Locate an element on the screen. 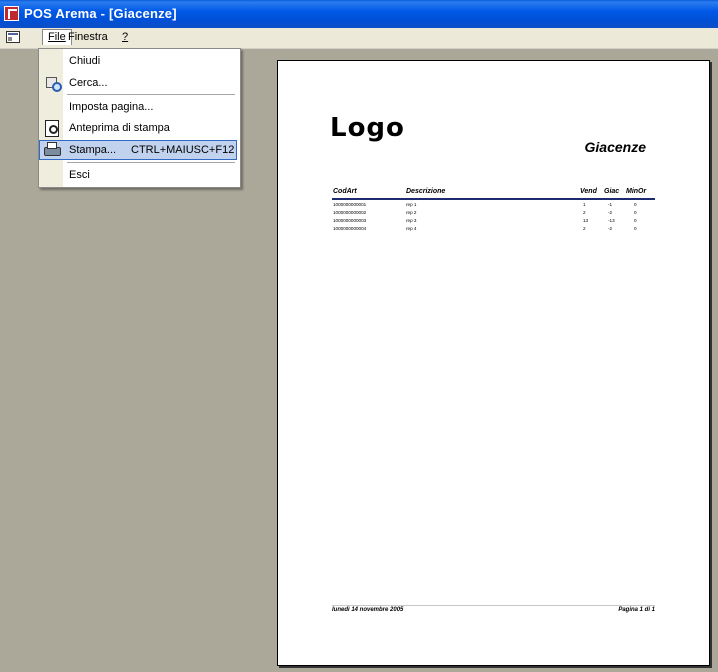  menu-item-label: Chiudi is located at coordinates (85, 61).